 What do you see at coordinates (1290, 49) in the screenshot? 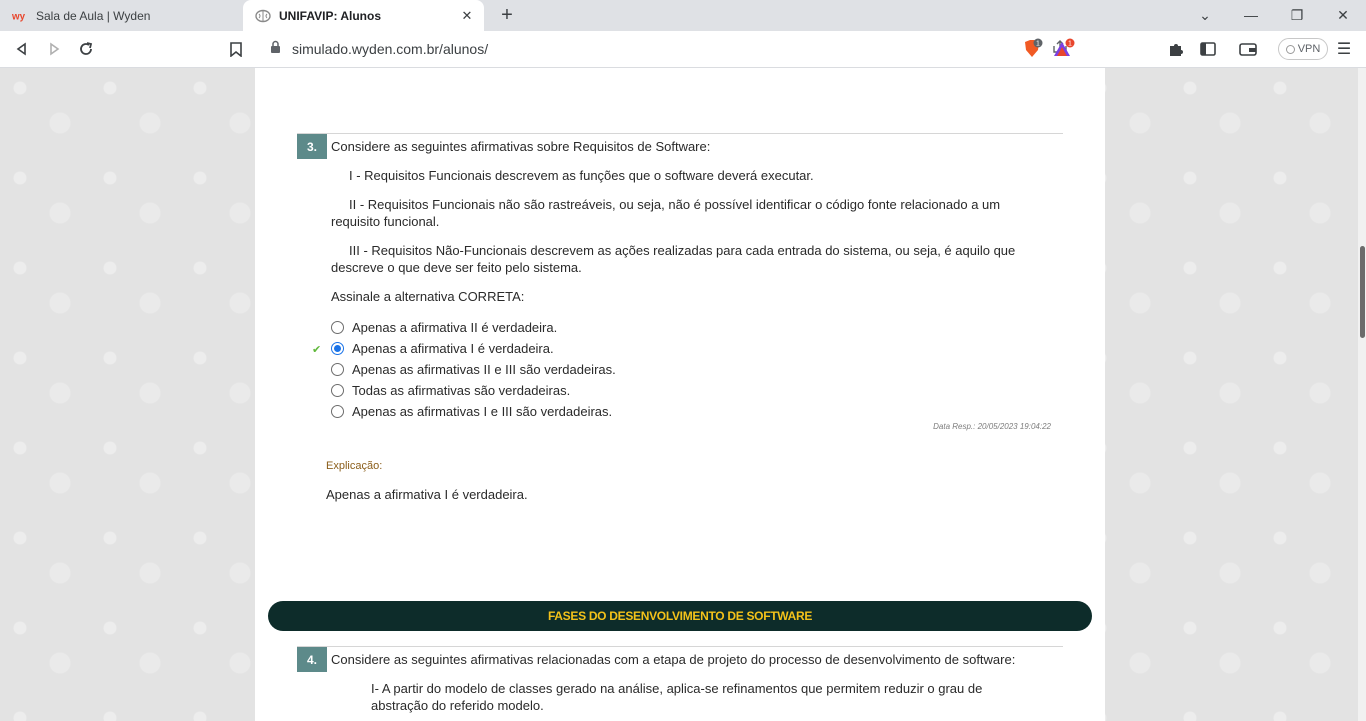
I see `vpn-status-dot-icon` at bounding box center [1290, 49].